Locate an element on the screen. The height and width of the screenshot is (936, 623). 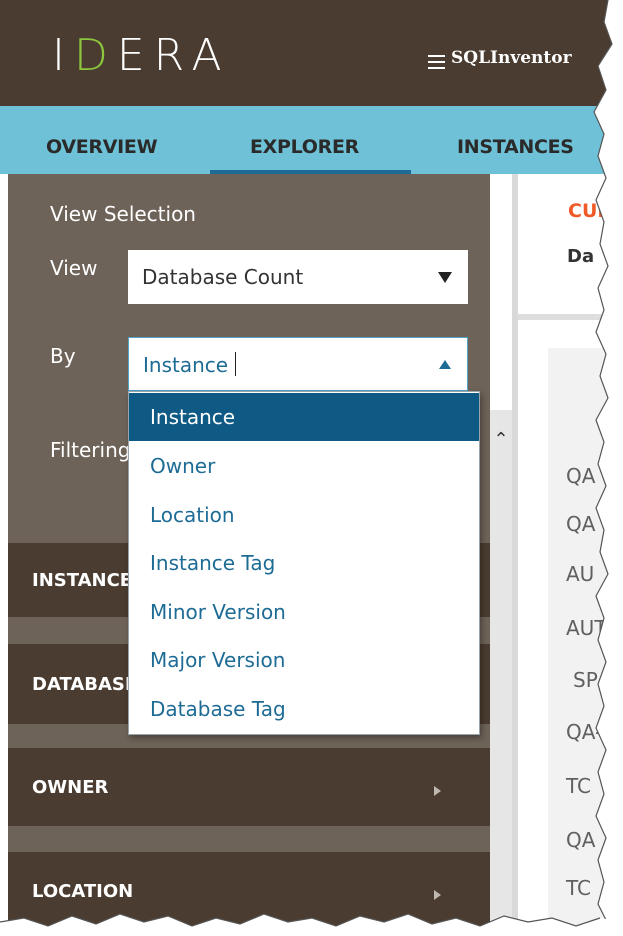
tab-overview: OVERVIEW is located at coordinates (102, 147).